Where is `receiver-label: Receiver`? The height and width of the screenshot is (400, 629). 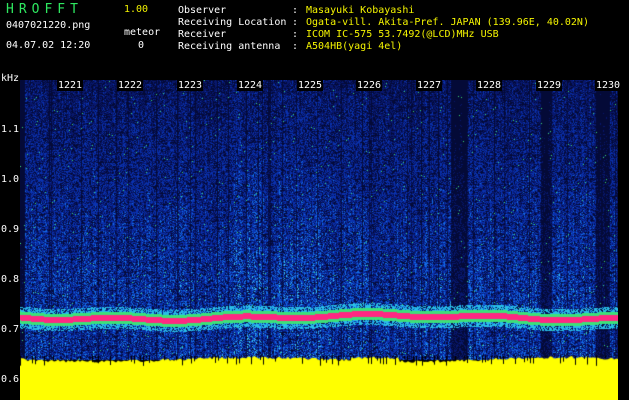 receiver-label: Receiver is located at coordinates (202, 34).